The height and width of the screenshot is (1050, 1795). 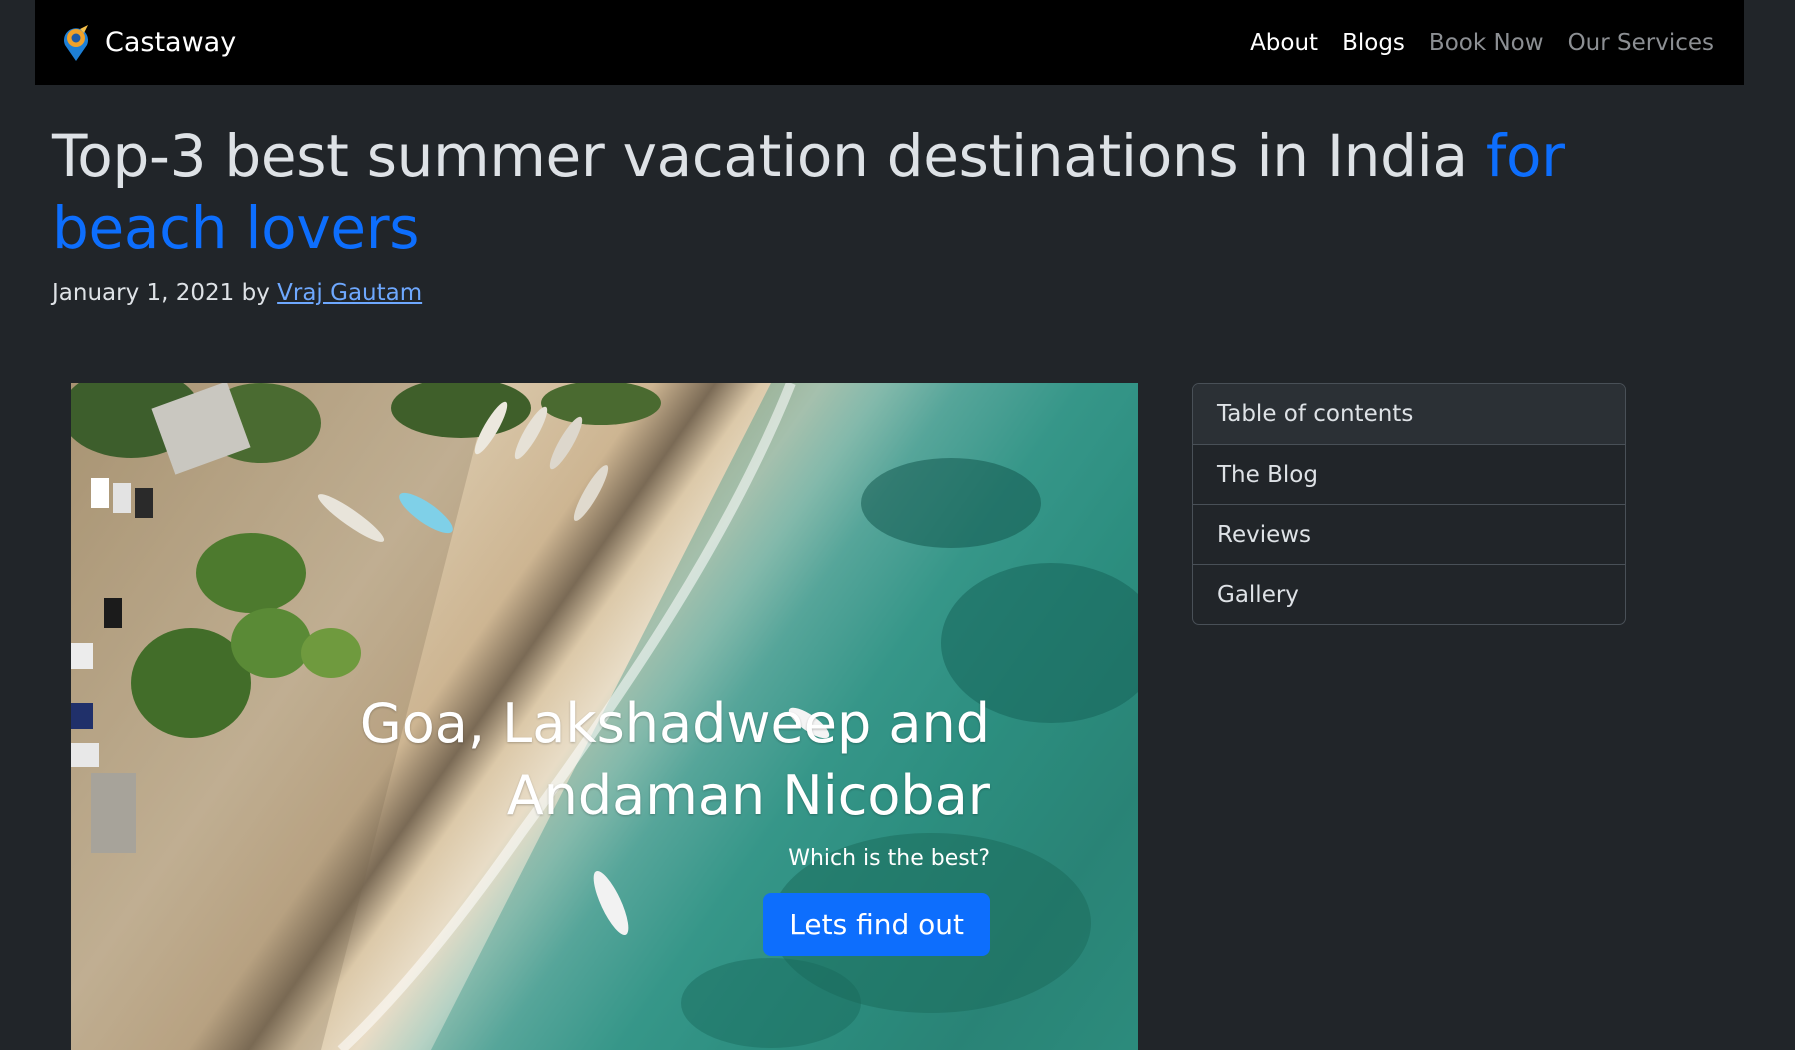 I want to click on toc-item-the-blog: The Blog, so click(x=1409, y=474).